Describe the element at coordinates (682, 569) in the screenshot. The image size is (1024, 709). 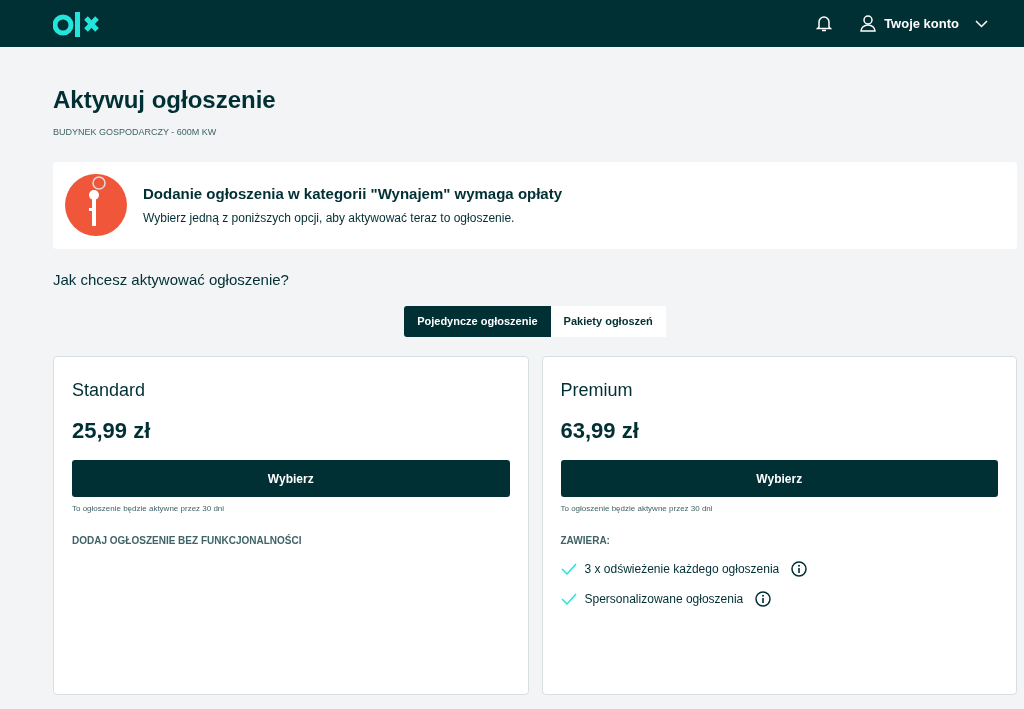
I see `feature-text: 3 x odświeżenie każdego ogłoszenia` at that location.